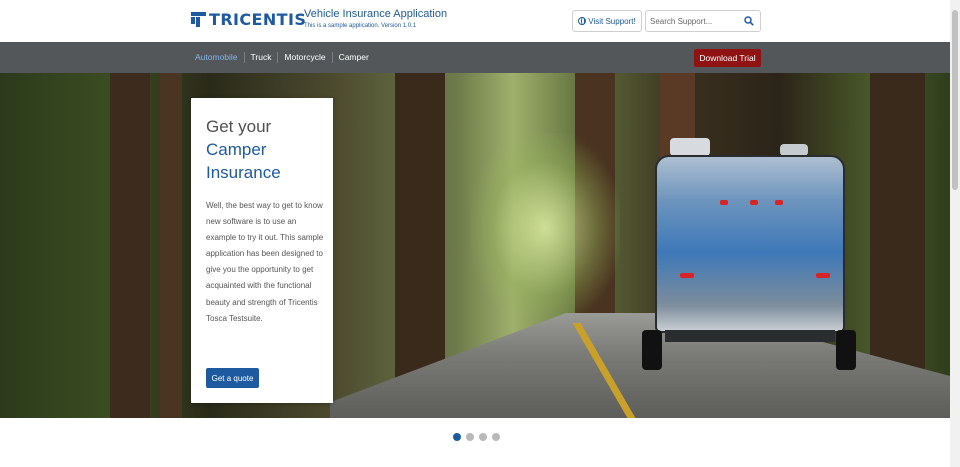 The width and height of the screenshot is (960, 467). I want to click on hero-heading-line1: Get your, so click(239, 126).